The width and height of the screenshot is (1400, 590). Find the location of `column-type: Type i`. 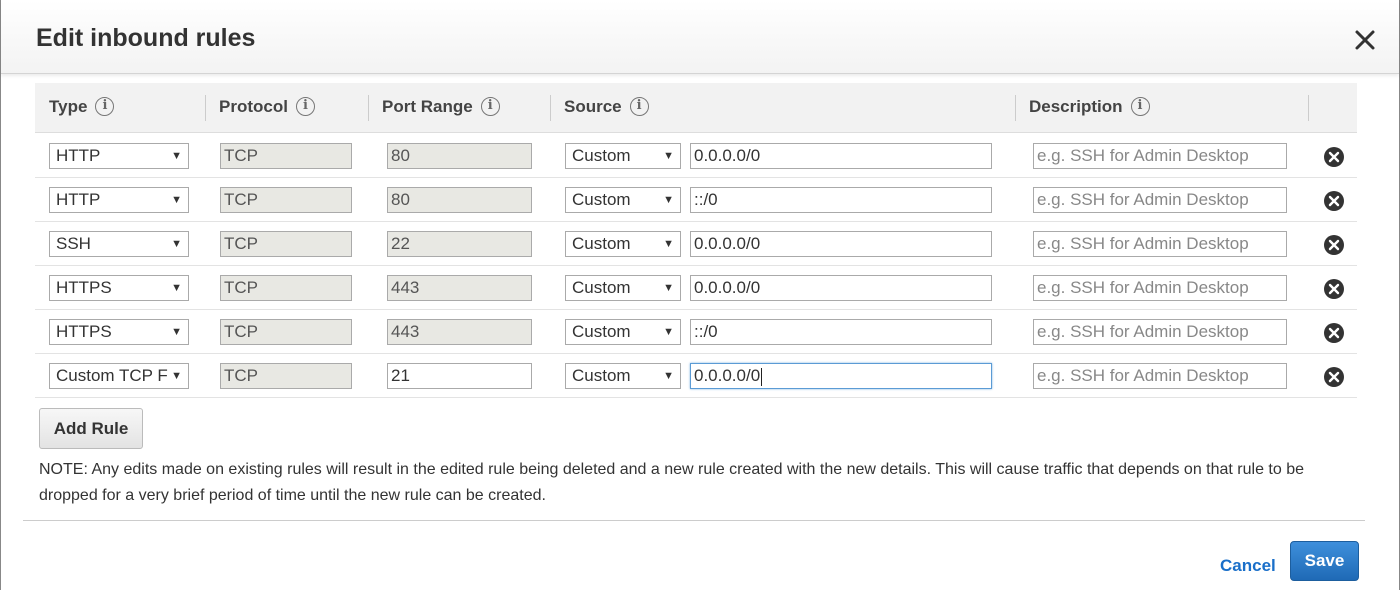

column-type: Type i is located at coordinates (75, 108).